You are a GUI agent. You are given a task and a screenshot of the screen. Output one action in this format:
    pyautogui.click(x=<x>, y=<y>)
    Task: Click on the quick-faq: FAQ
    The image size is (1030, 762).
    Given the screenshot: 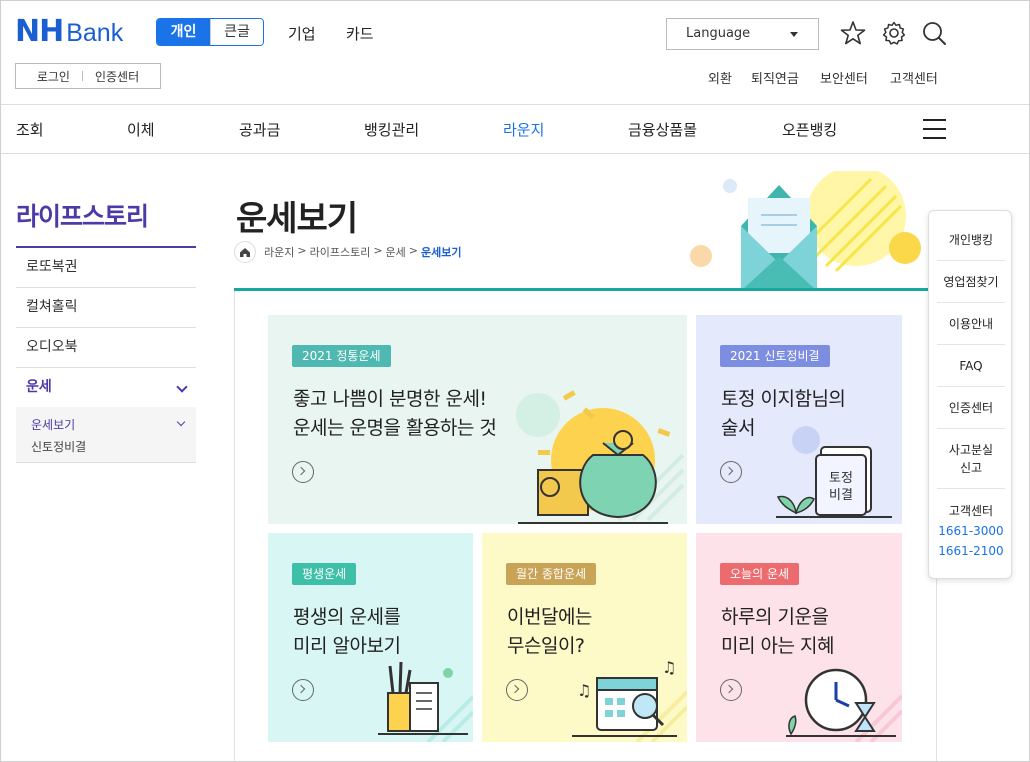 What is the action you would take?
    pyautogui.click(x=971, y=366)
    